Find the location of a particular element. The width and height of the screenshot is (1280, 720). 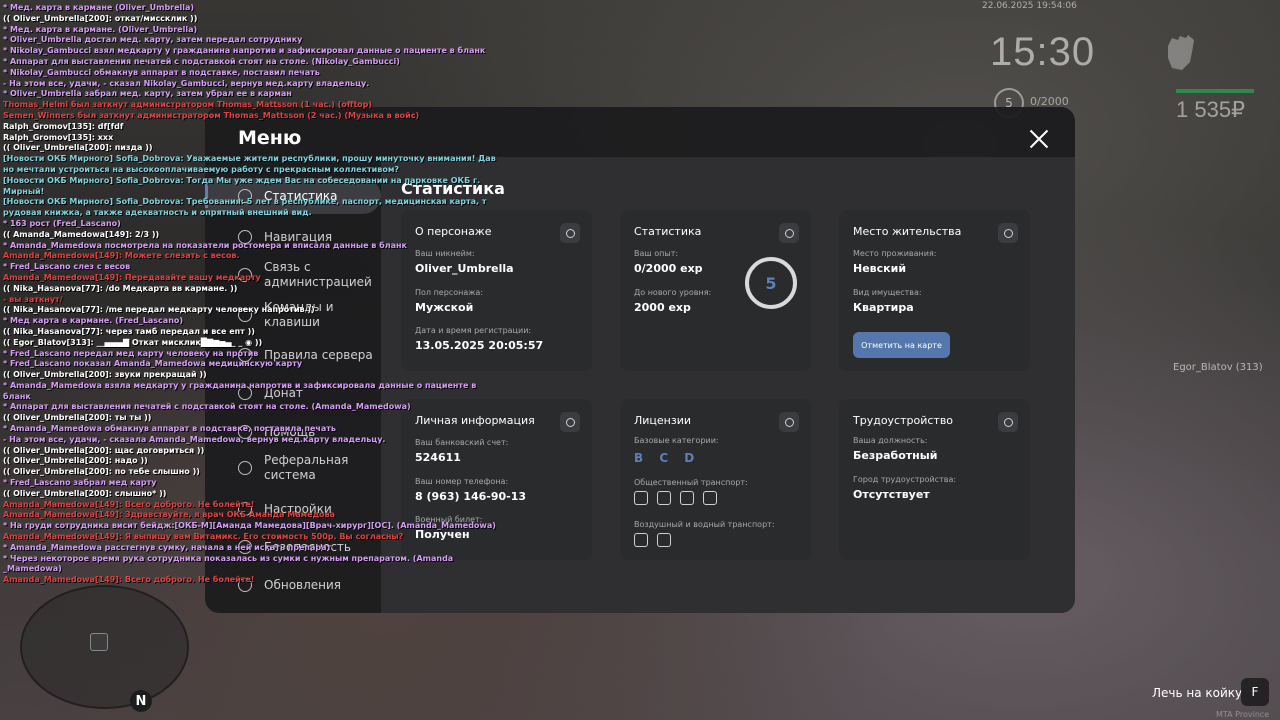

chat-line: Мирный! is located at coordinates (24, 191).